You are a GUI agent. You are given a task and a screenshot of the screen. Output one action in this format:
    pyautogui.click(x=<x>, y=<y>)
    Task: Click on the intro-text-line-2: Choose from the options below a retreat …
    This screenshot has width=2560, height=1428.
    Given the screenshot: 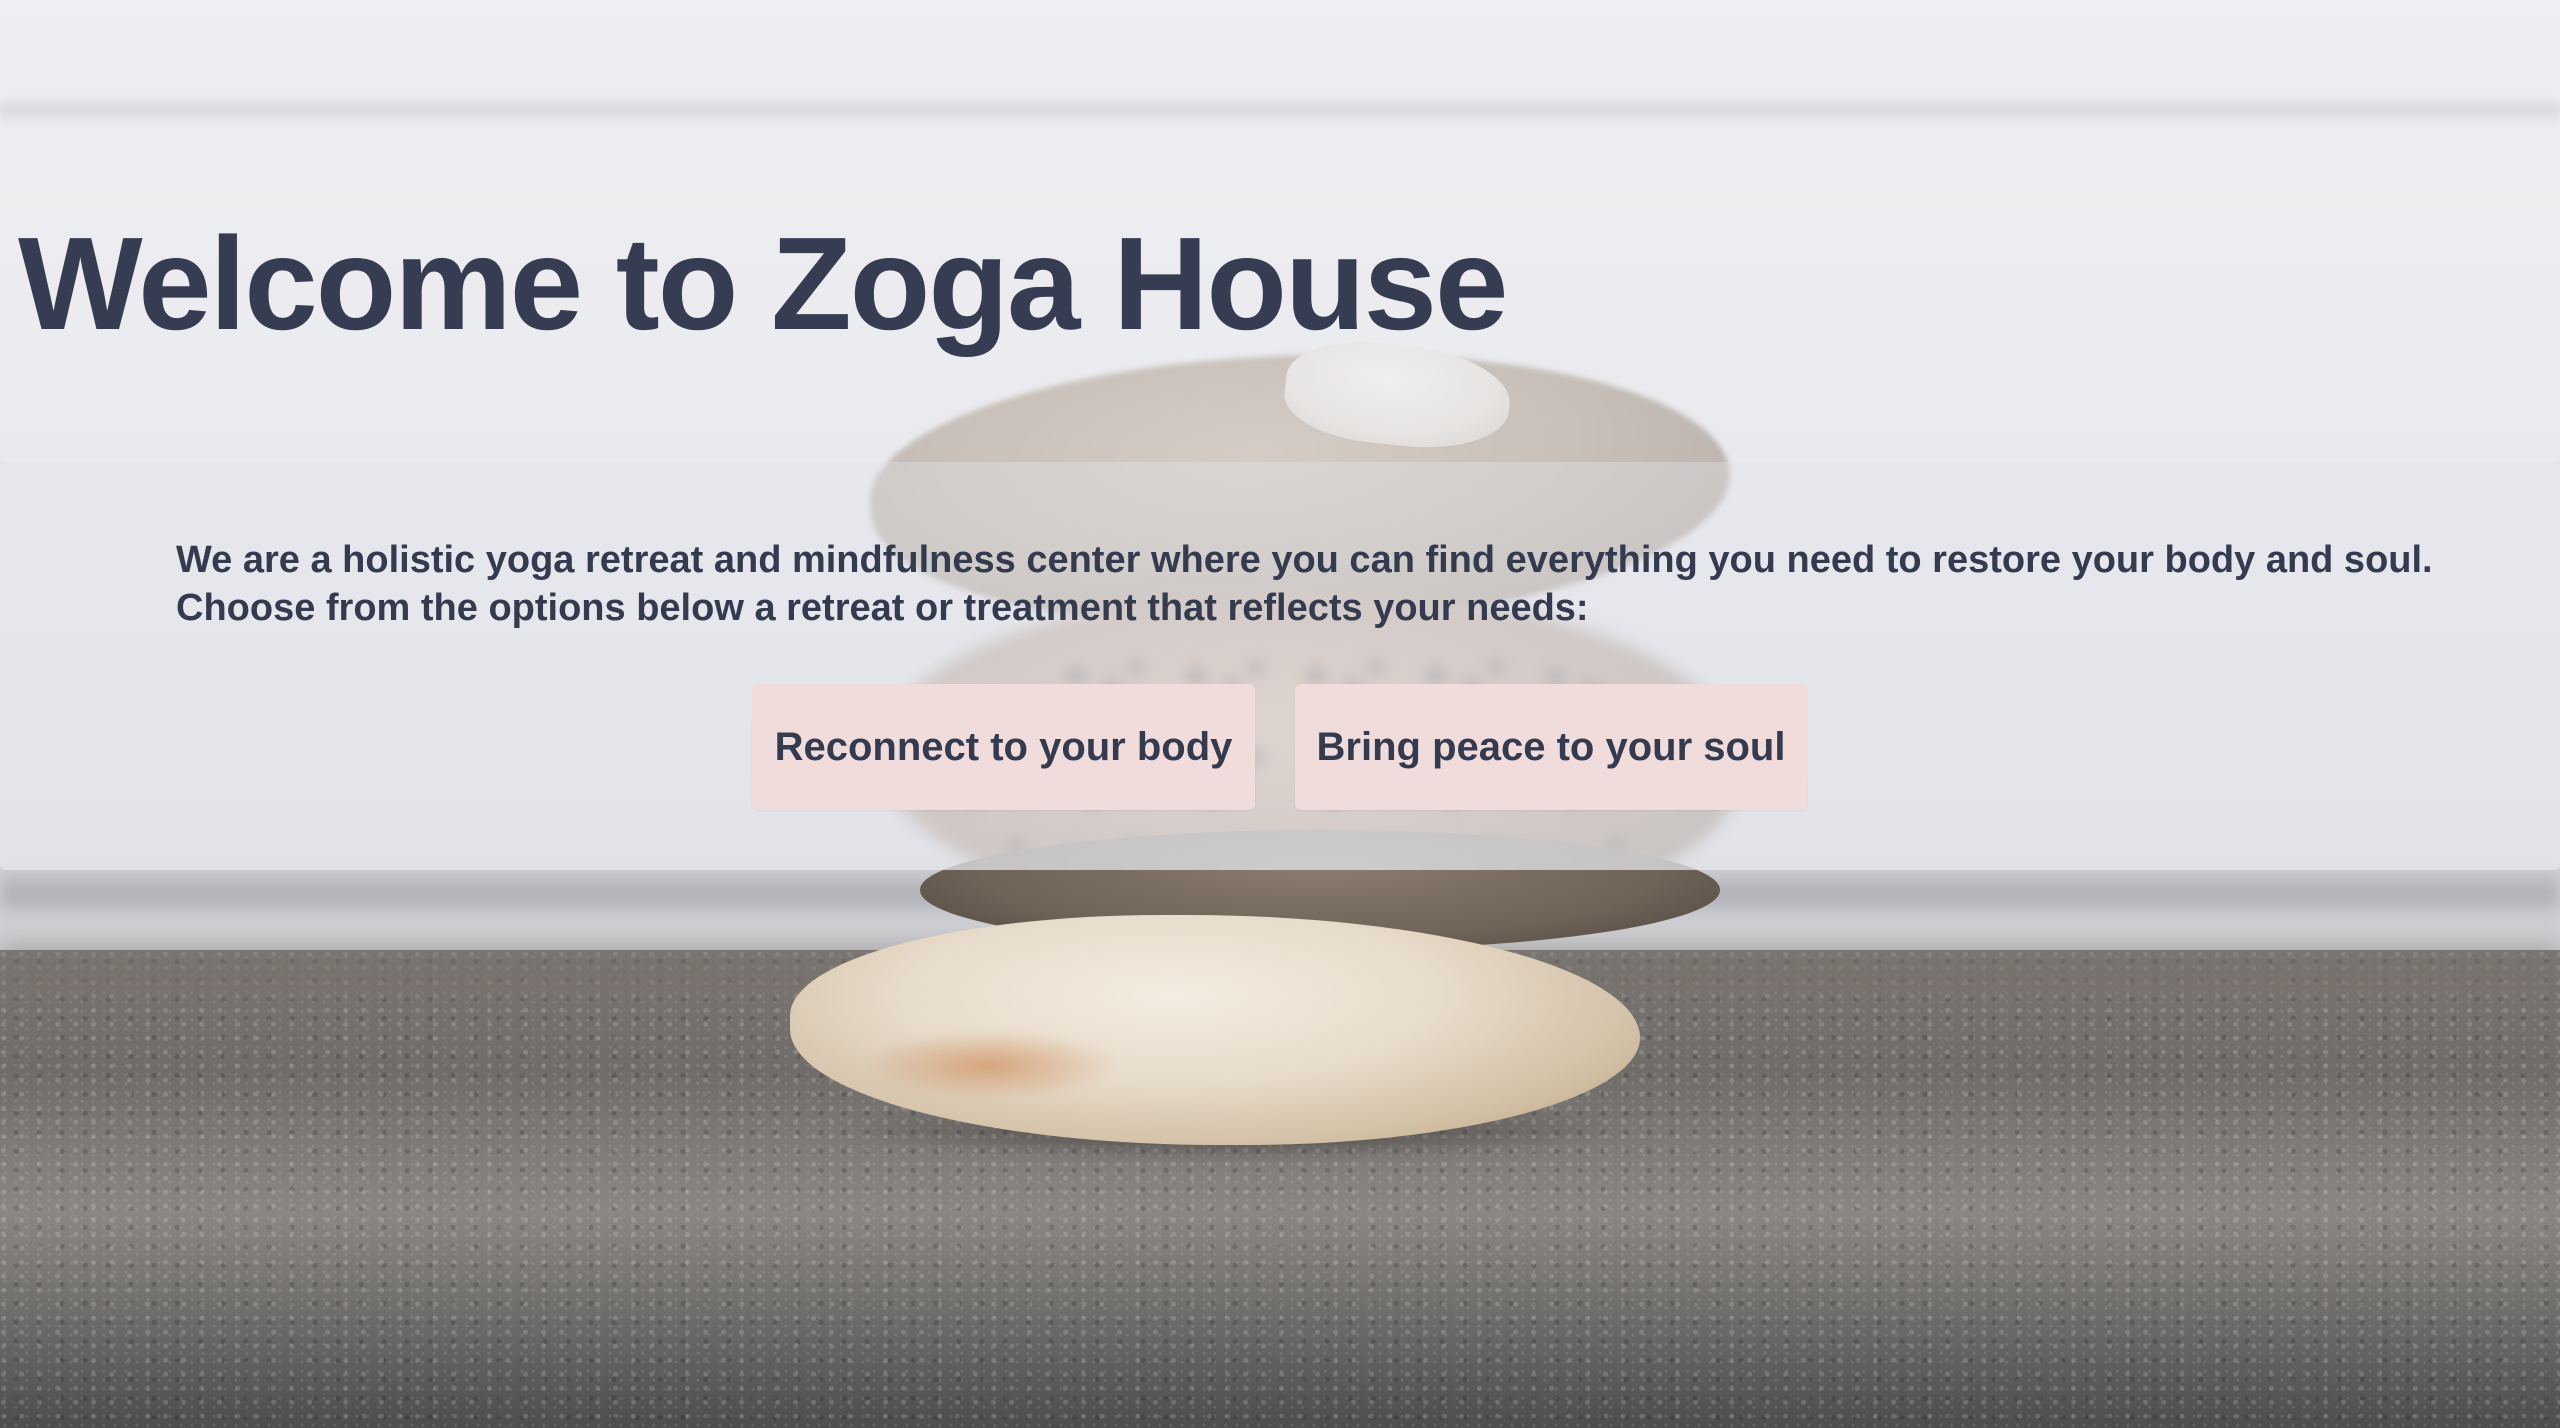 What is the action you would take?
    pyautogui.click(x=882, y=608)
    